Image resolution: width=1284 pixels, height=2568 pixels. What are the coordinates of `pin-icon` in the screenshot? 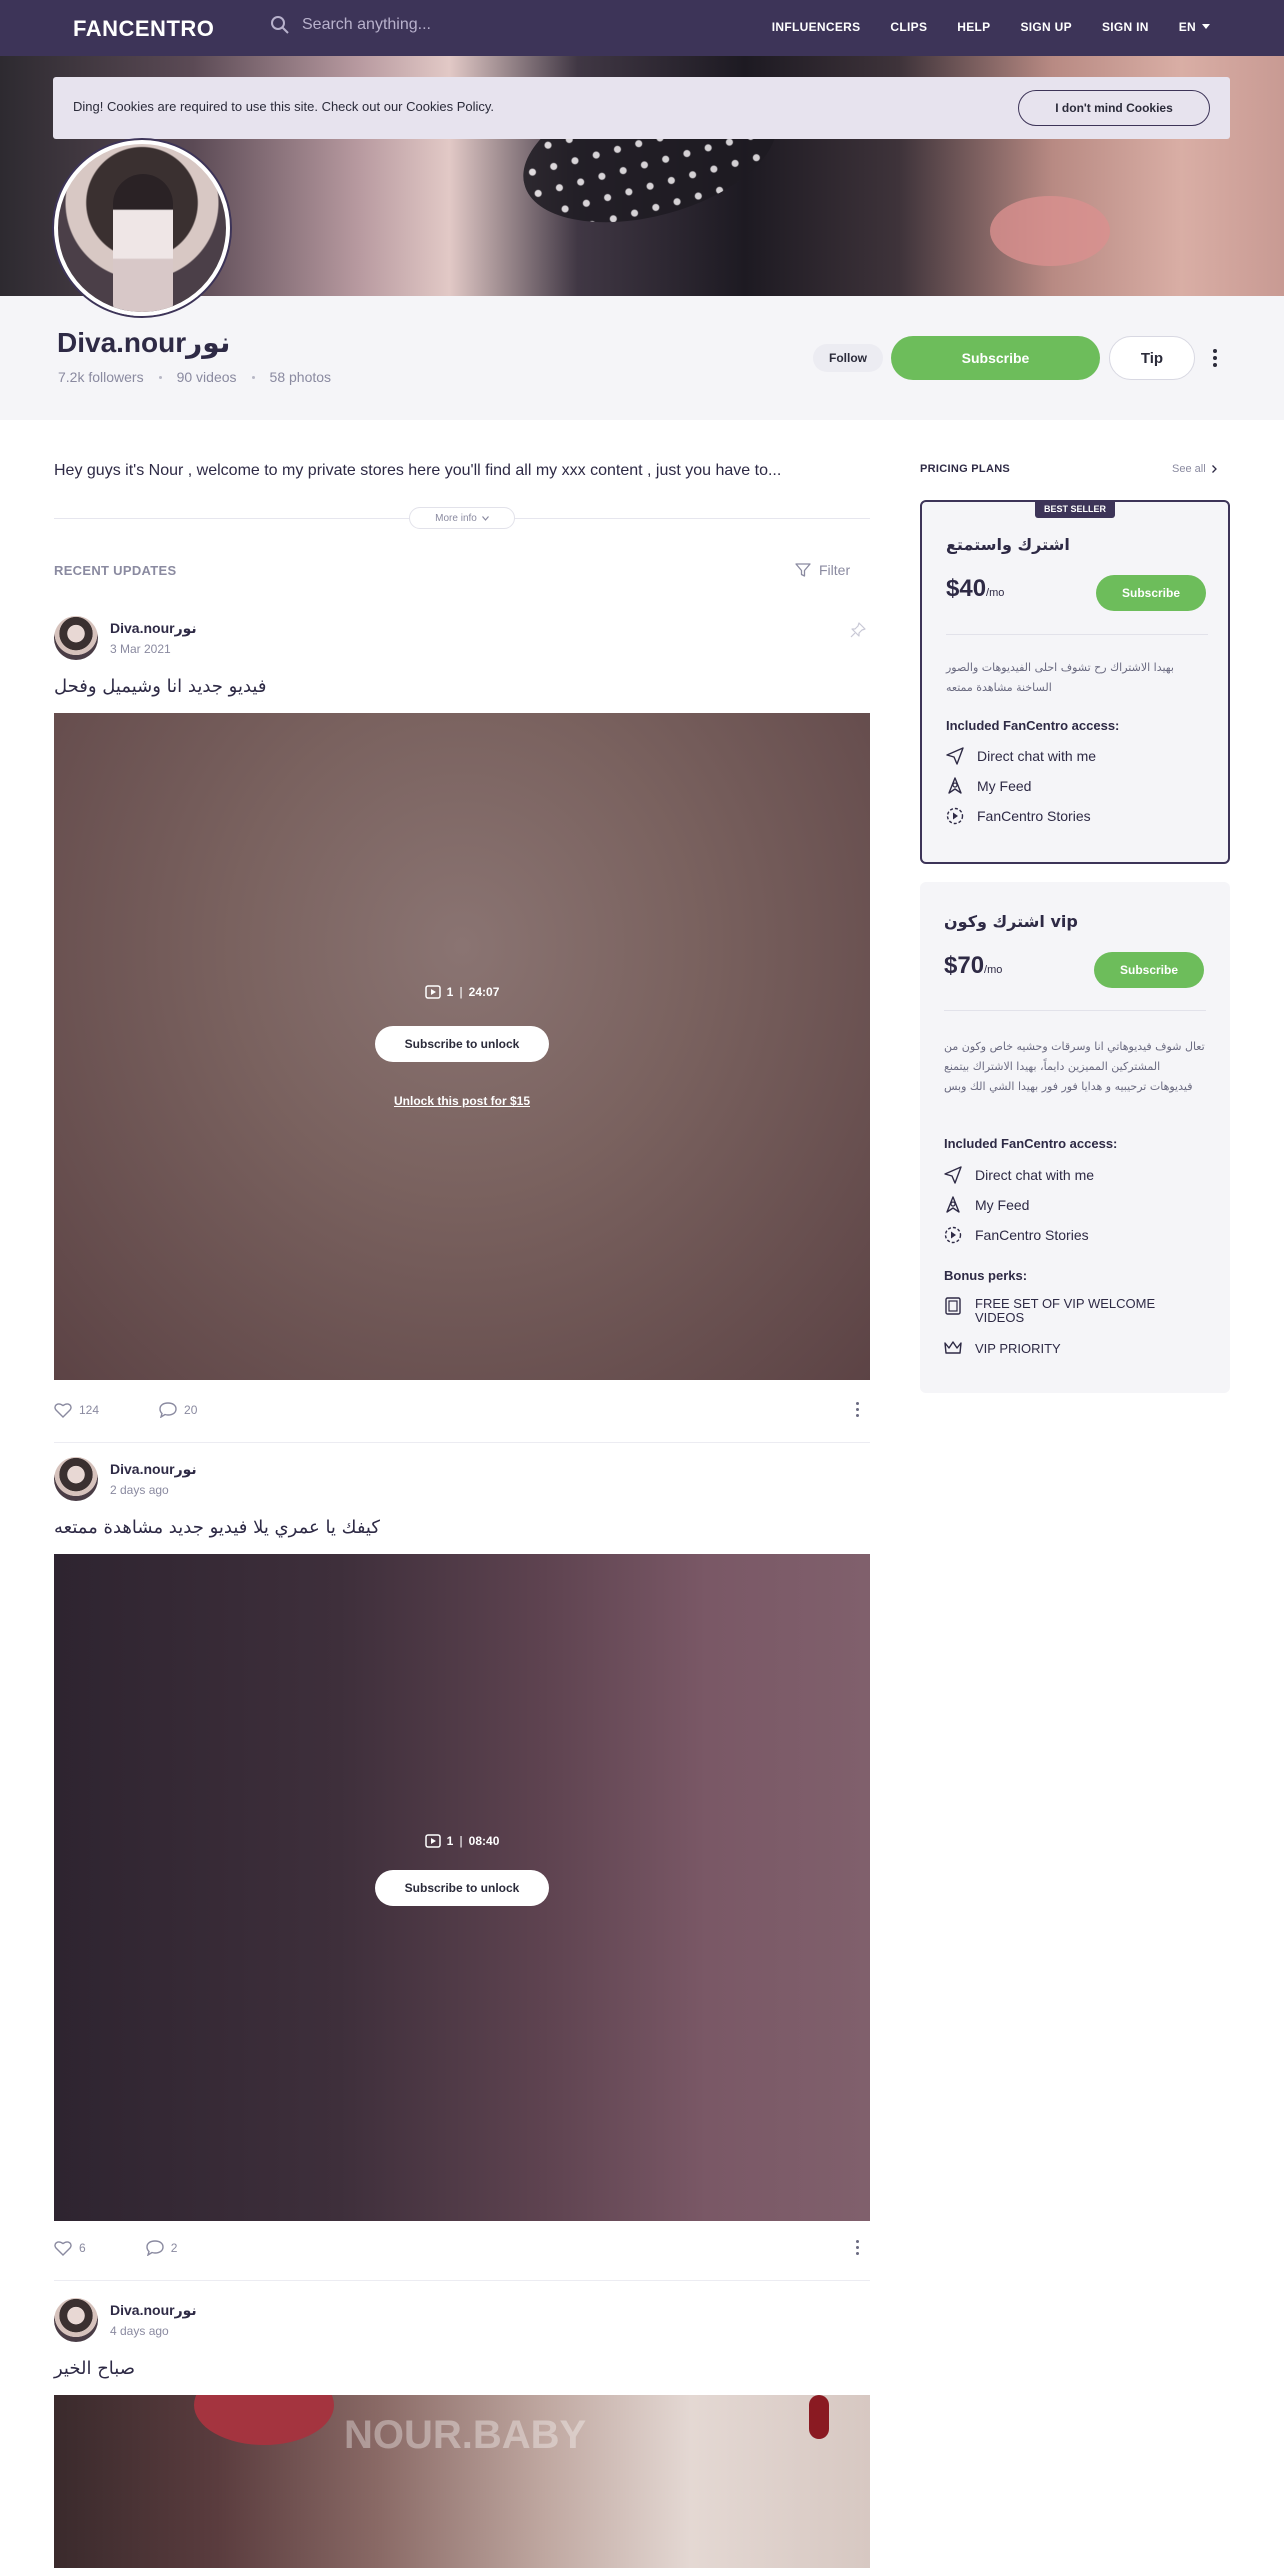 It's located at (858, 630).